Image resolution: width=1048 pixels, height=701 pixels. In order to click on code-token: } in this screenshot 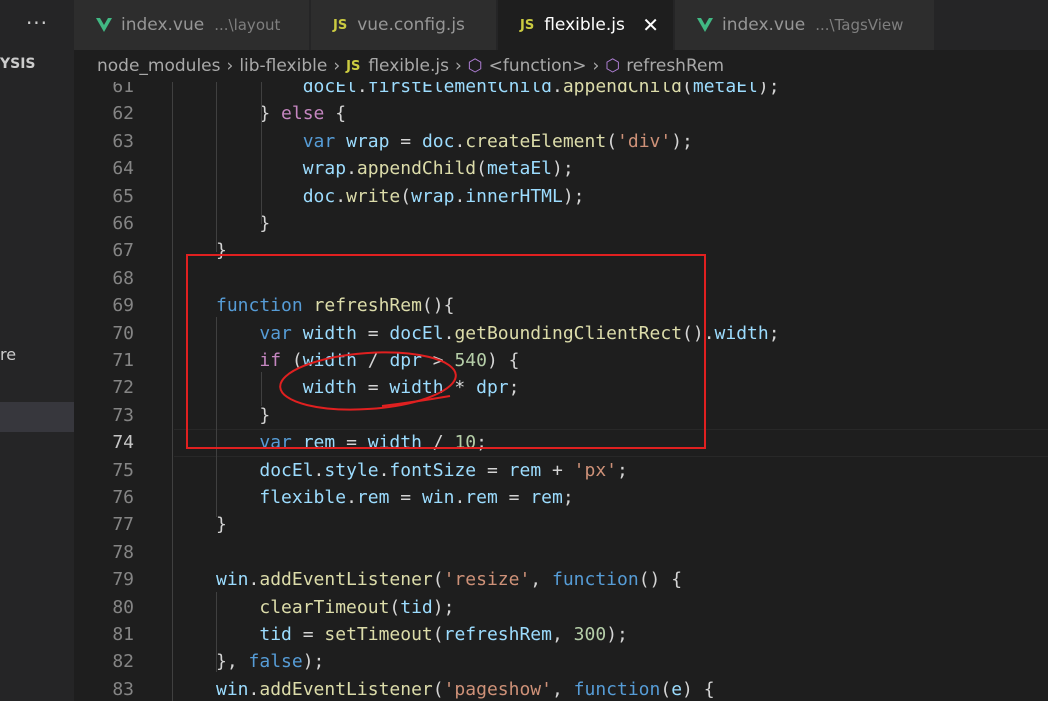, I will do `click(249, 114)`.